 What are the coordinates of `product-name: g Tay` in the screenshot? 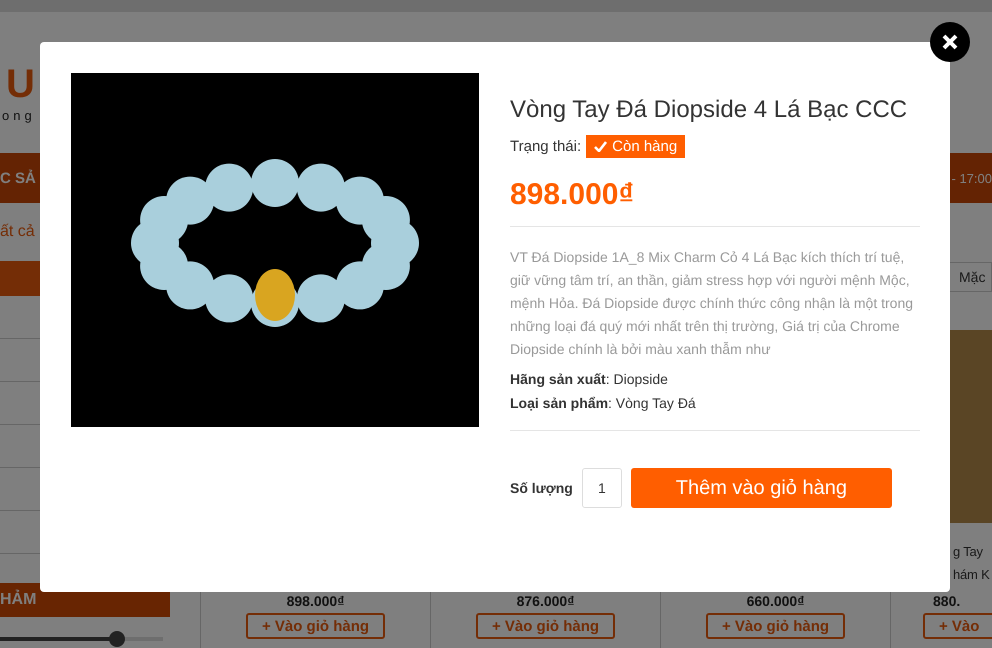 It's located at (968, 551).